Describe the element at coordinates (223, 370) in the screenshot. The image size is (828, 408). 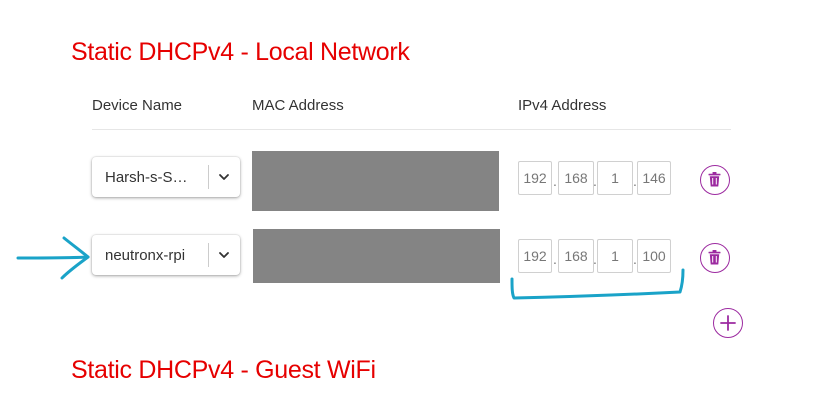
I see `section-title-guest-wifi: Static DHCPv4 - Guest WiFi` at that location.